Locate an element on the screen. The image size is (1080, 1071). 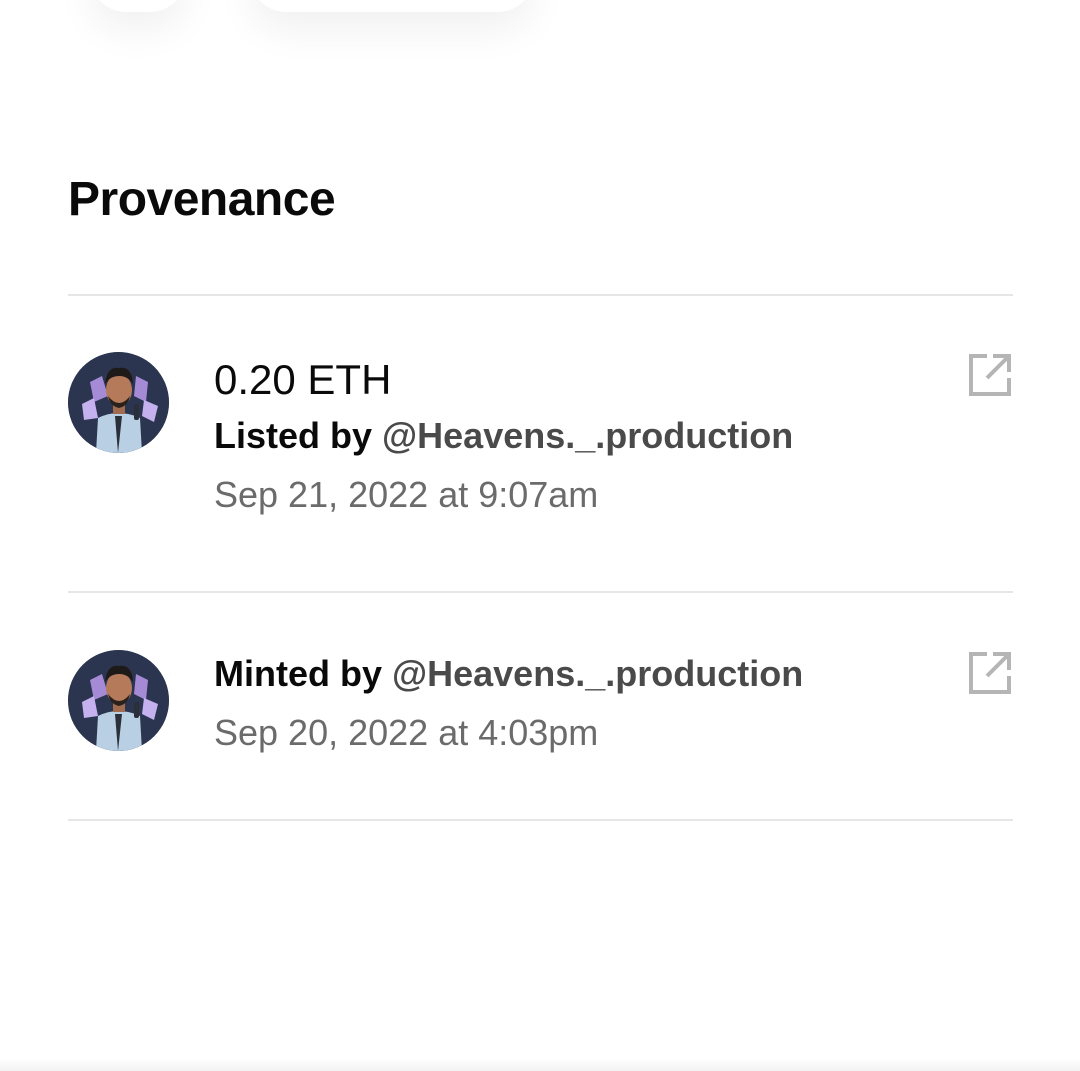
event-verb: Minted by is located at coordinates (298, 673).